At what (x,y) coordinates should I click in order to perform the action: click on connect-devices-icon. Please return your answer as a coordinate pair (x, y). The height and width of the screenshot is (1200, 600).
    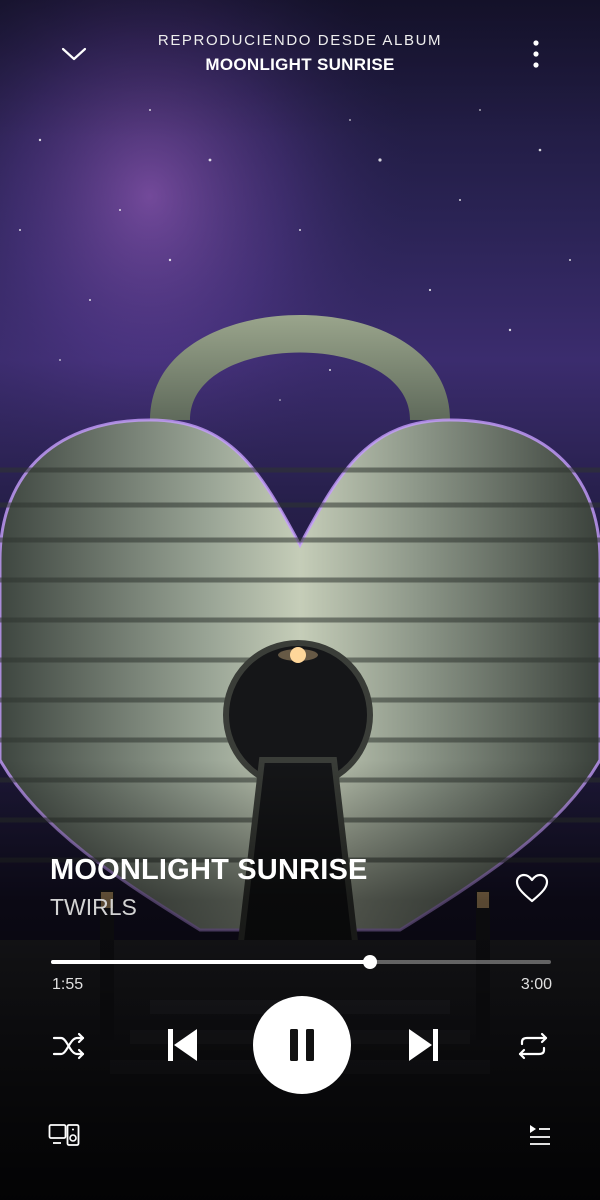
    Looking at the image, I should click on (64, 1135).